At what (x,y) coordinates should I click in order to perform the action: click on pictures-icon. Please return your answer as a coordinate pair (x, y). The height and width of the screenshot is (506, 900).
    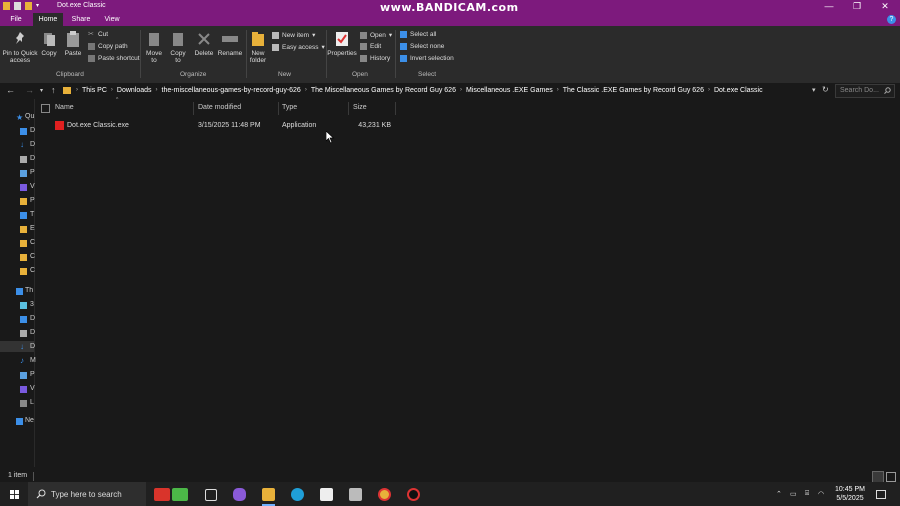
    Looking at the image, I should click on (23, 375).